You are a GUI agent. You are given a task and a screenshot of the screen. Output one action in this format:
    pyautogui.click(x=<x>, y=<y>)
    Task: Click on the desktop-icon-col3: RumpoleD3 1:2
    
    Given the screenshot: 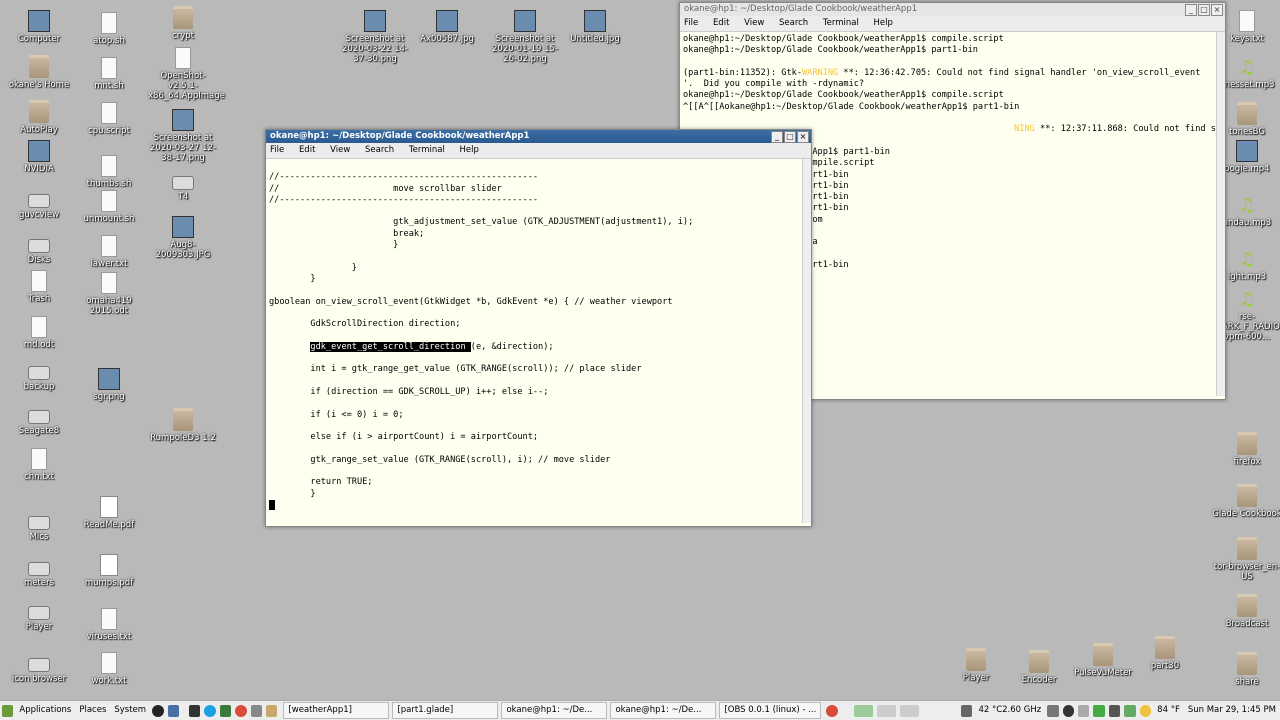 What is the action you would take?
    pyautogui.click(x=183, y=425)
    